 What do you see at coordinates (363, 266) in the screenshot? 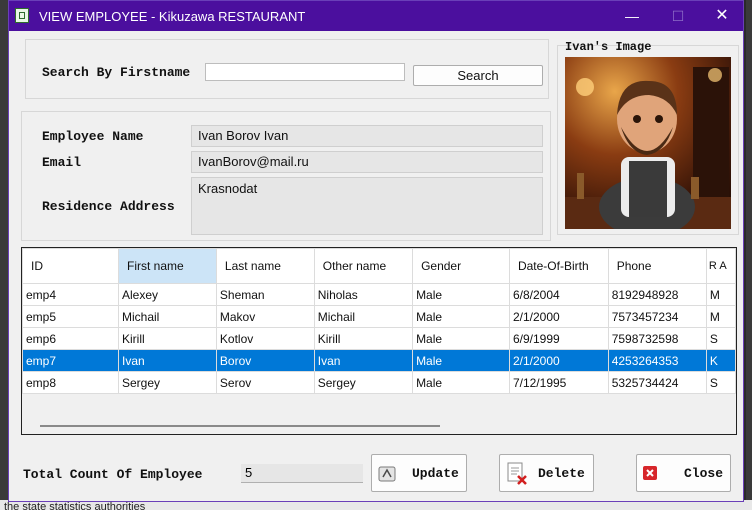
I see `column-header-other-name: Other name` at bounding box center [363, 266].